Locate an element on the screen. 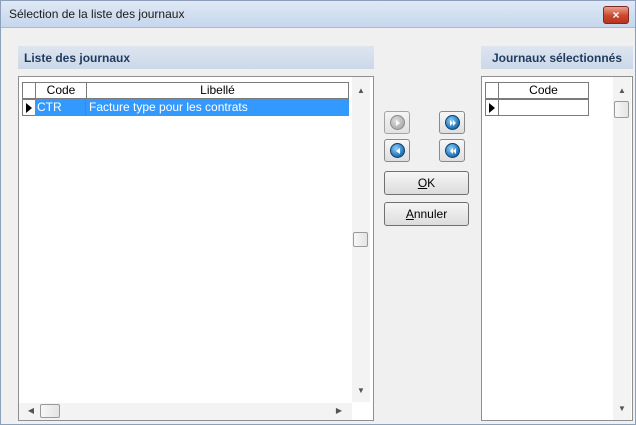 The width and height of the screenshot is (636, 425). table-row is located at coordinates (543, 107).